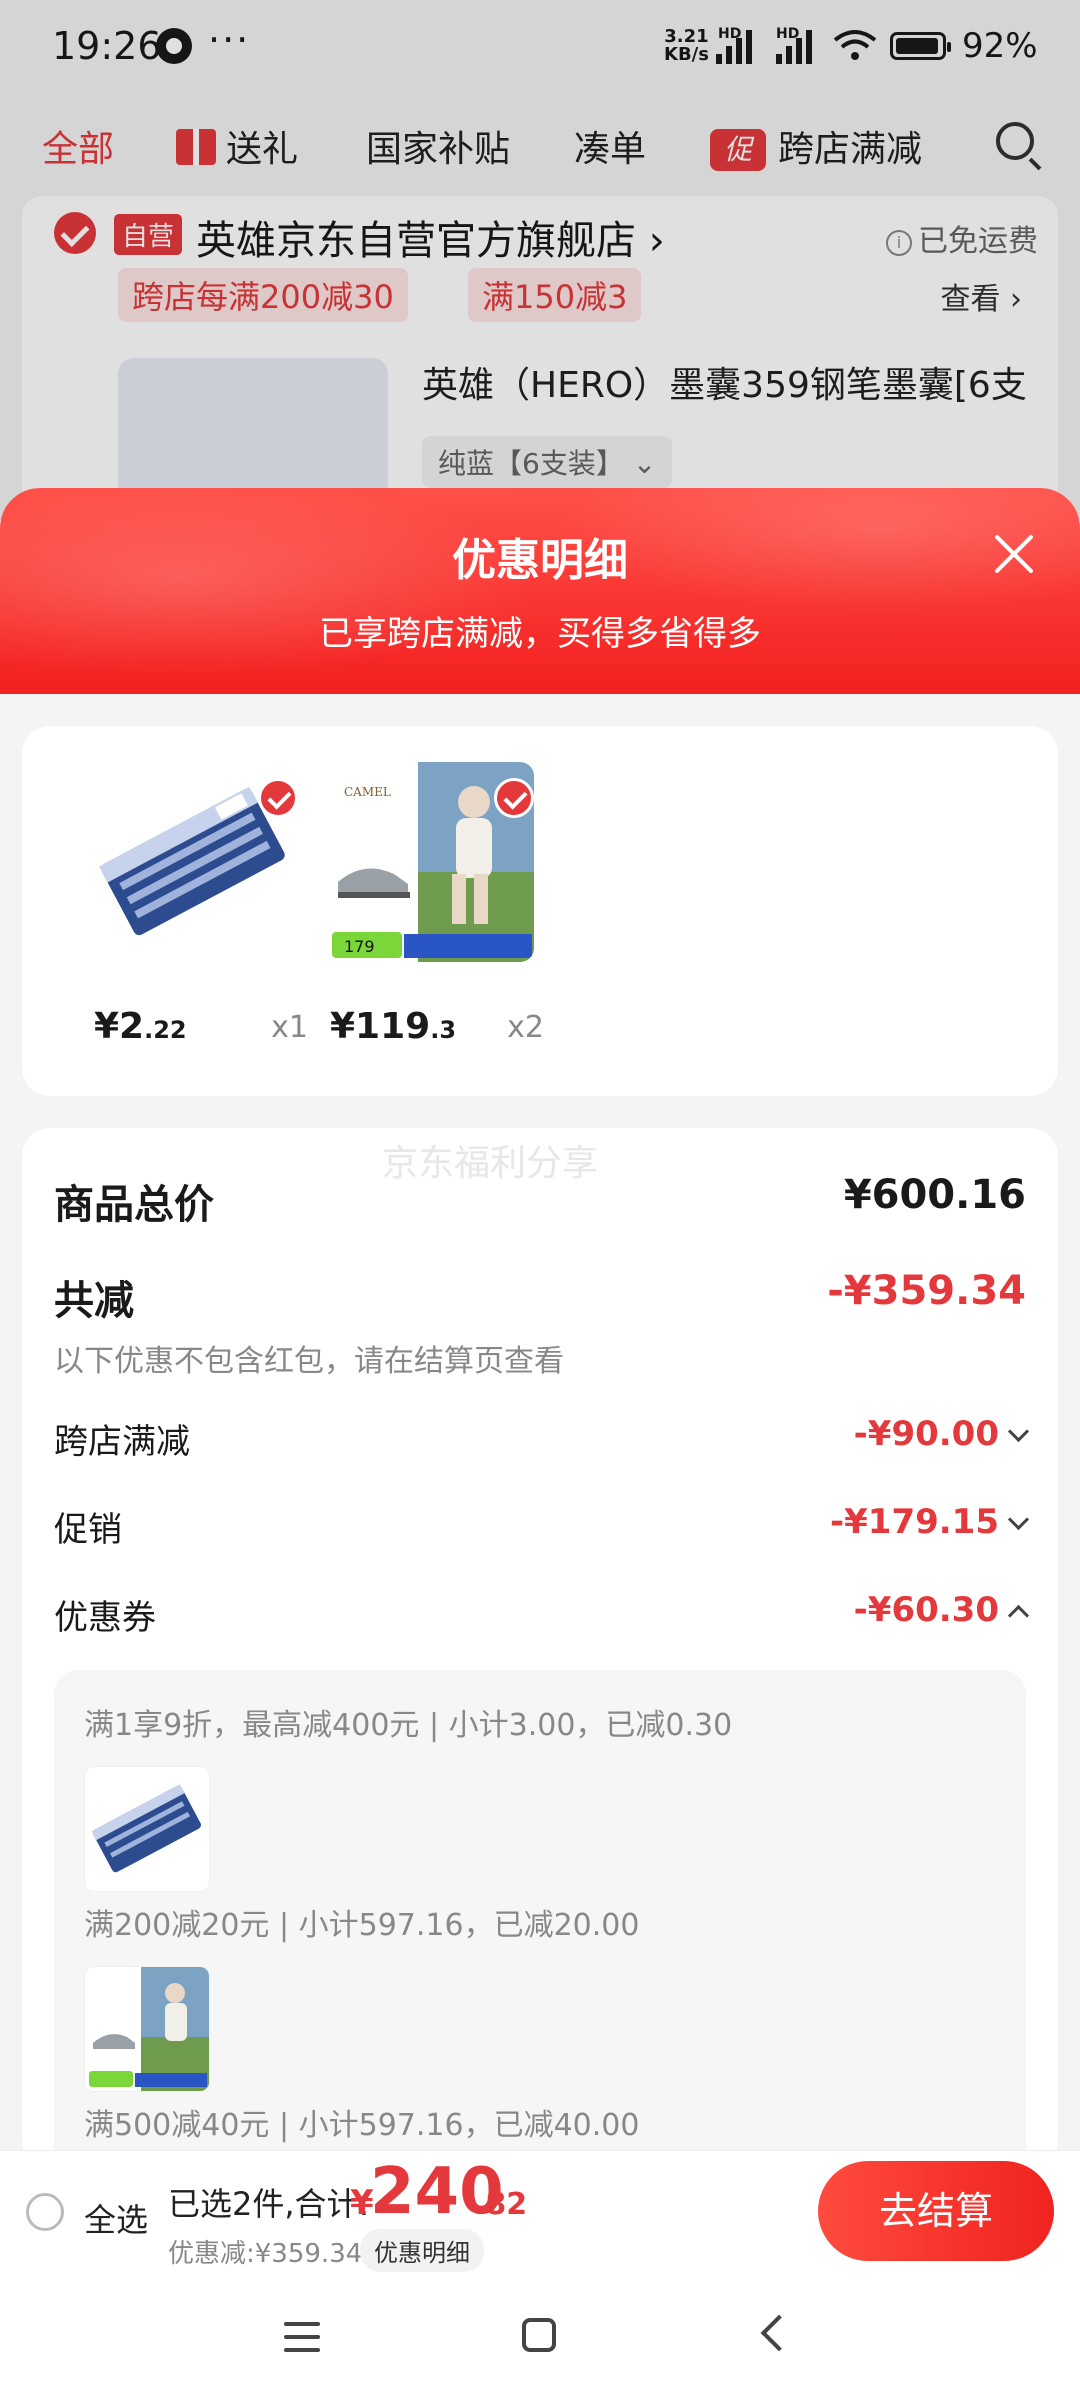 The height and width of the screenshot is (2400, 1080). What do you see at coordinates (422, 2250) in the screenshot?
I see `discount-detail-button: 优惠明细` at bounding box center [422, 2250].